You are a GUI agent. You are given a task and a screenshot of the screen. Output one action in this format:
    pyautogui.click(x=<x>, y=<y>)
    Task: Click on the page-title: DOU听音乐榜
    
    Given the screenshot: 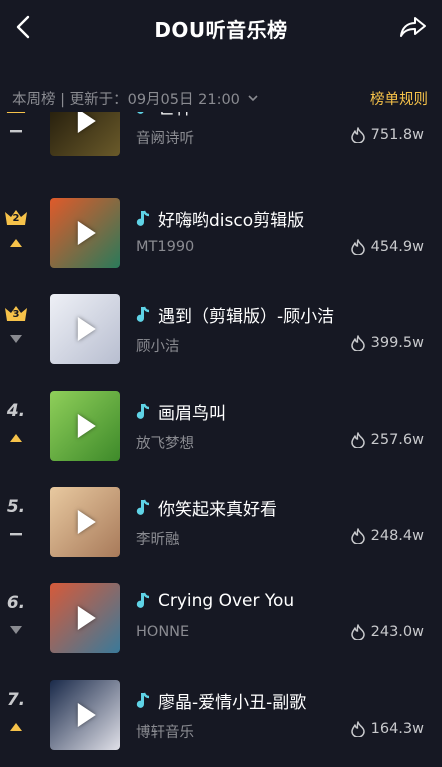 What is the action you would take?
    pyautogui.click(x=221, y=29)
    